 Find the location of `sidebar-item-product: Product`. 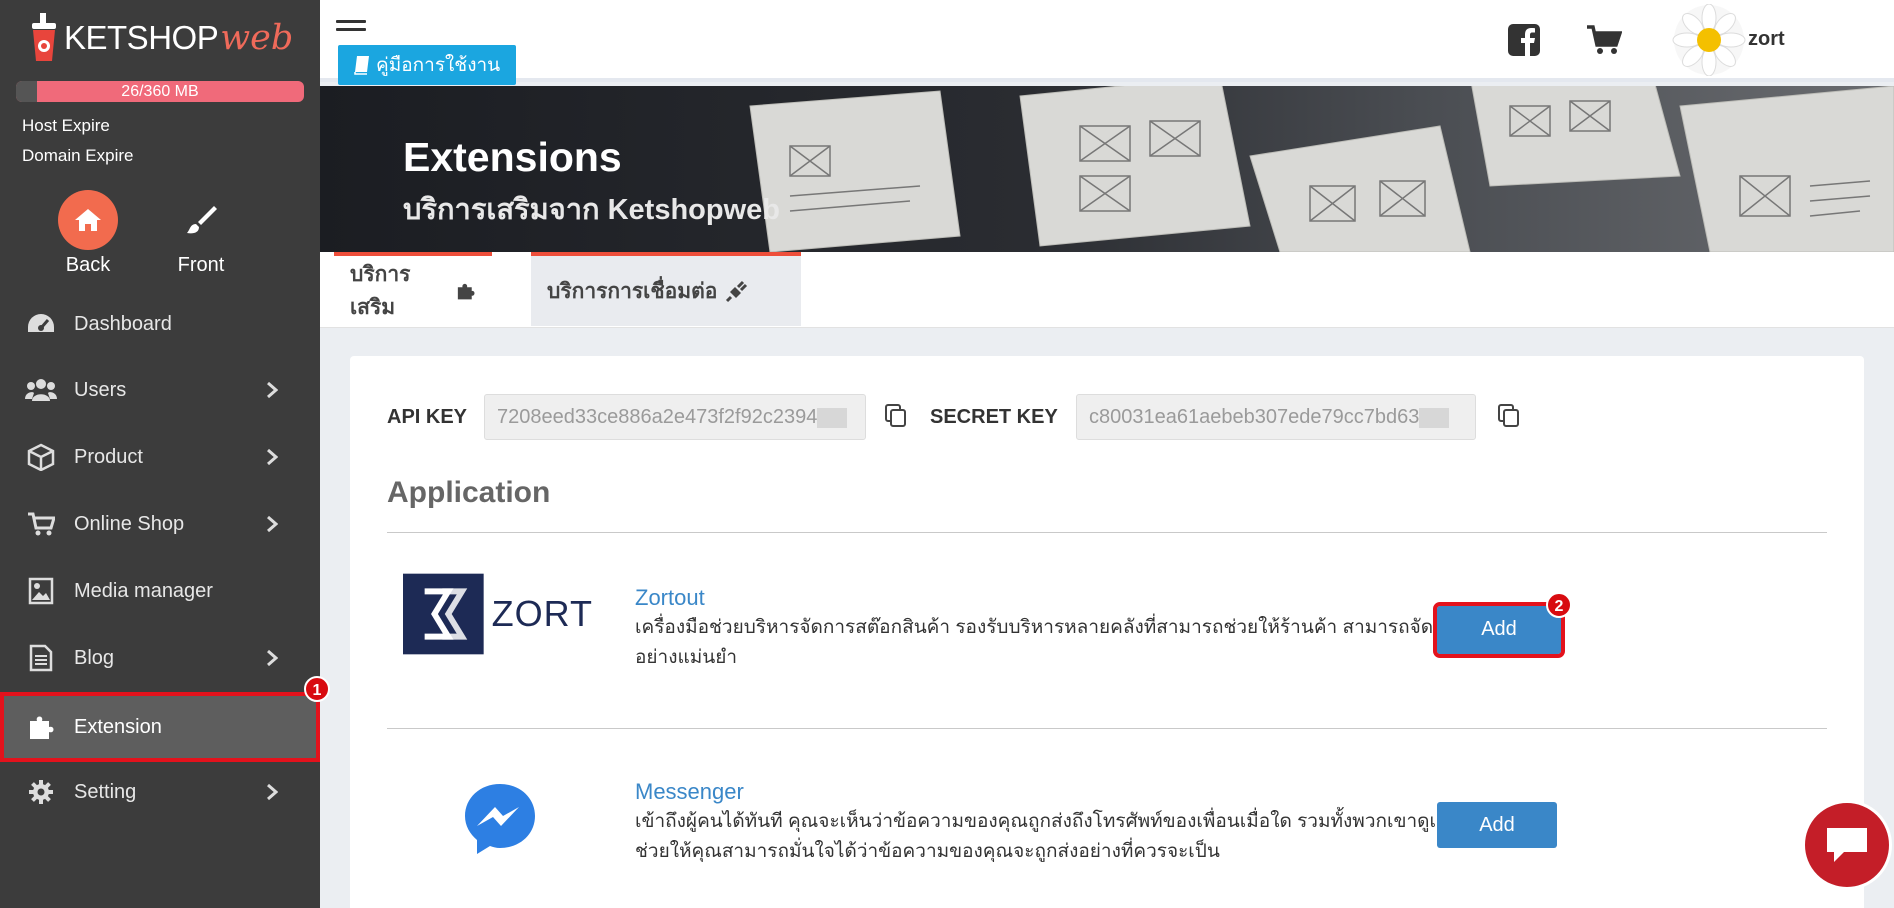

sidebar-item-product: Product is located at coordinates (160, 457).